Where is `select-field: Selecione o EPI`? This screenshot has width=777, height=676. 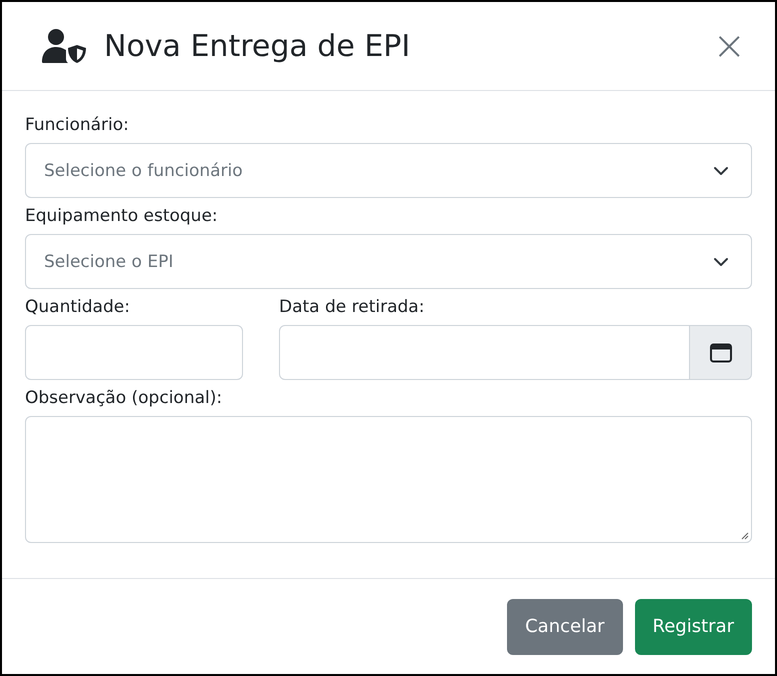 select-field: Selecione o EPI is located at coordinates (388, 261).